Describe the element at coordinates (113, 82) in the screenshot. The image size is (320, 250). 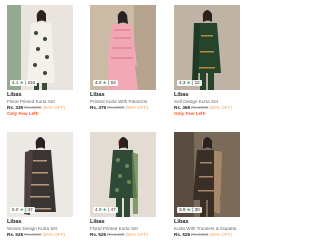
I see `review-count: 63` at that location.